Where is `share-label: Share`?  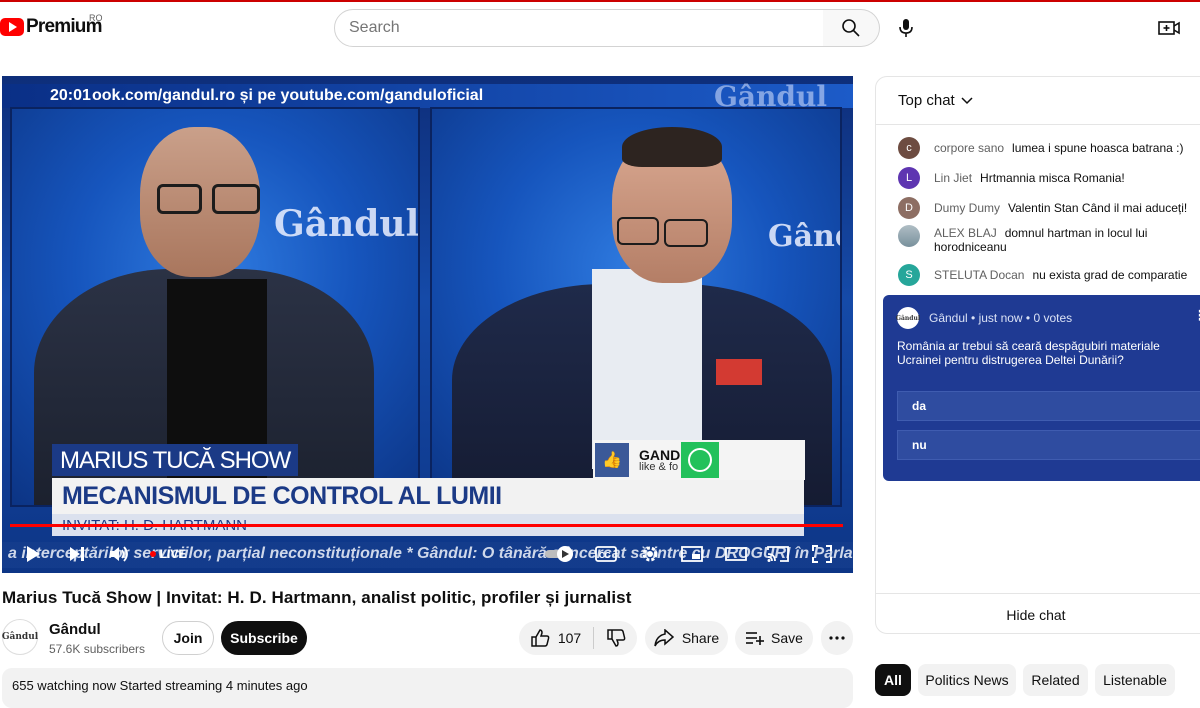
share-label: Share is located at coordinates (700, 638).